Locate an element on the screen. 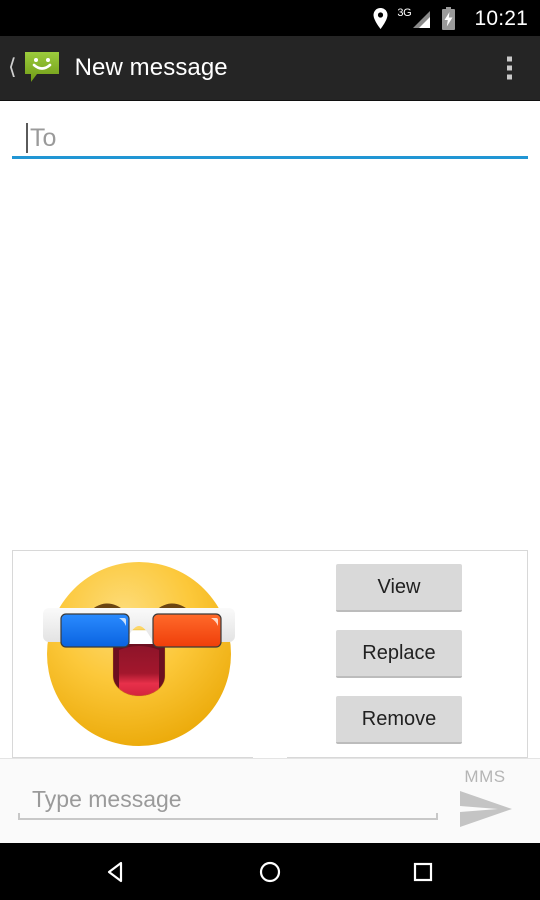 The height and width of the screenshot is (900, 540). recipient-area: To is located at coordinates (270, 130).